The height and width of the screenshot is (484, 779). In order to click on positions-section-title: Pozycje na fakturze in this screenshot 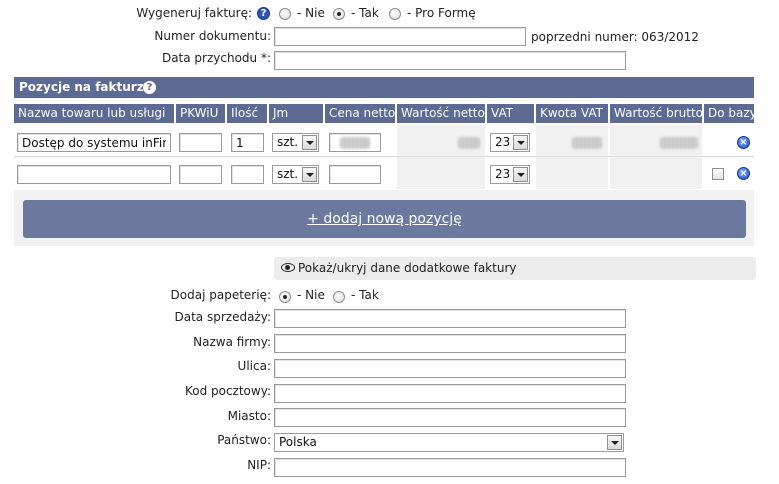, I will do `click(85, 87)`.